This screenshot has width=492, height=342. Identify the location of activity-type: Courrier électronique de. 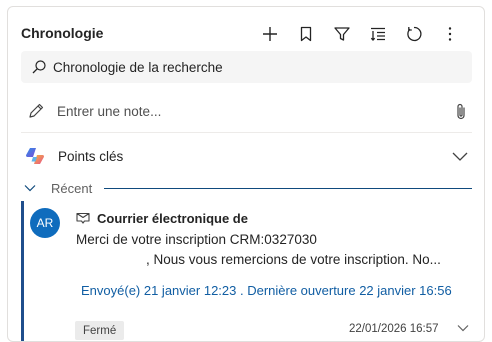
(172, 218).